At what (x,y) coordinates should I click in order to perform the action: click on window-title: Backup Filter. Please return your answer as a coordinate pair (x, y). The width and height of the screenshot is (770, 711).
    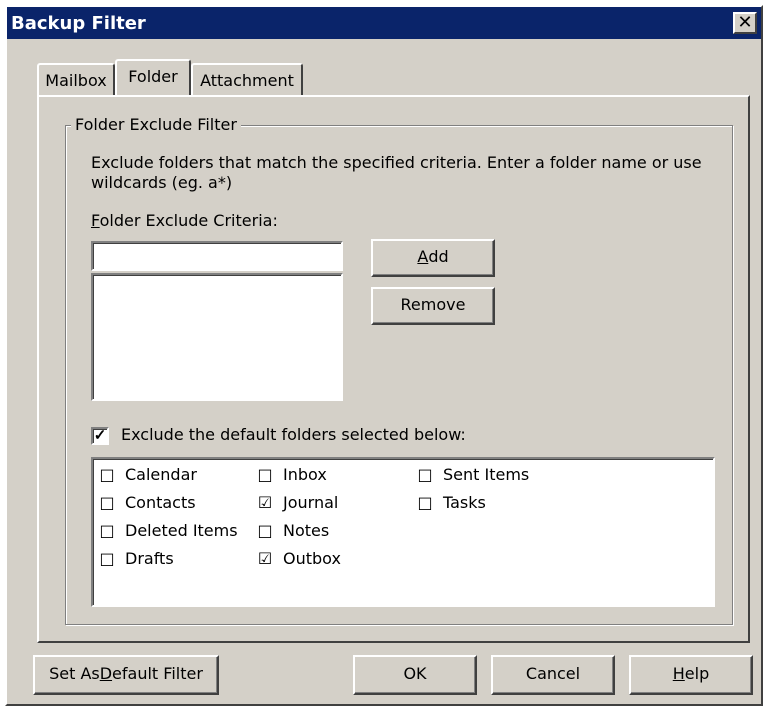
    Looking at the image, I should click on (78, 23).